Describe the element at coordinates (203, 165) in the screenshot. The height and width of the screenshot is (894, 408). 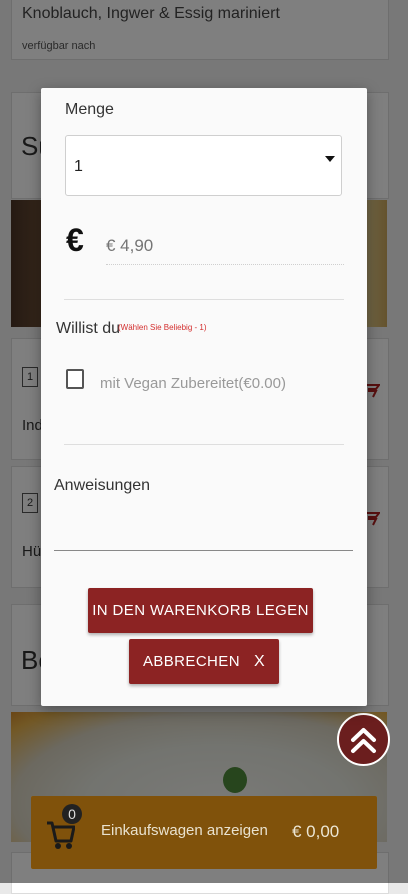
I see `quantity-select: 1` at that location.